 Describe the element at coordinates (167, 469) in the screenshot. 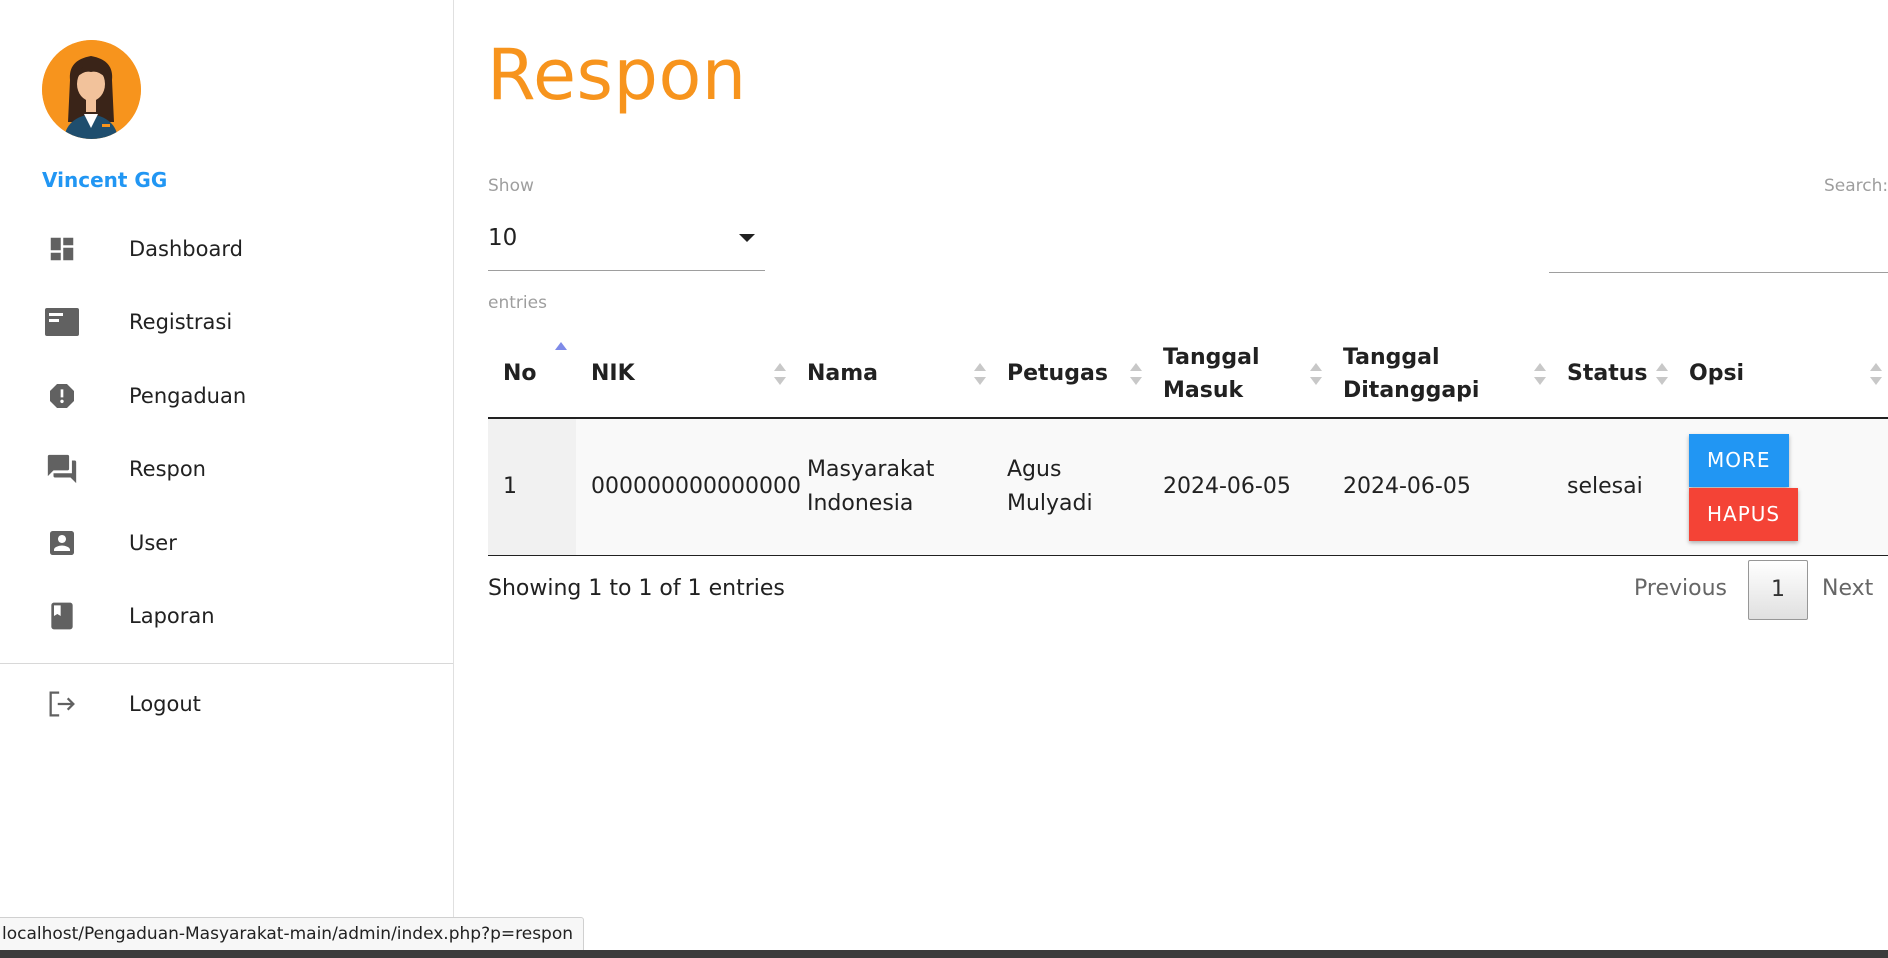

I see `sidebar-item-label: Respon` at that location.